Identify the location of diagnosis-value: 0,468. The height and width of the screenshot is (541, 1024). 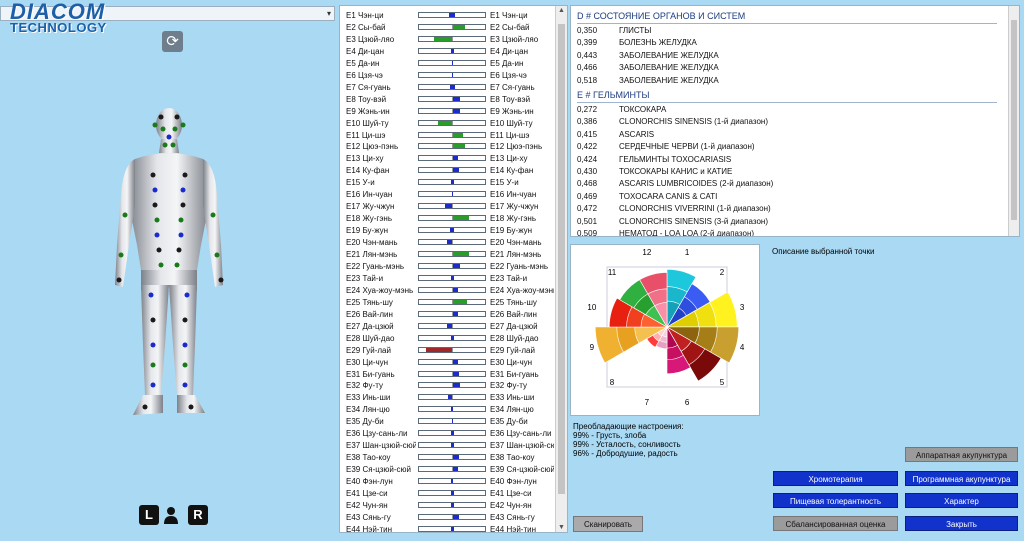
(587, 184).